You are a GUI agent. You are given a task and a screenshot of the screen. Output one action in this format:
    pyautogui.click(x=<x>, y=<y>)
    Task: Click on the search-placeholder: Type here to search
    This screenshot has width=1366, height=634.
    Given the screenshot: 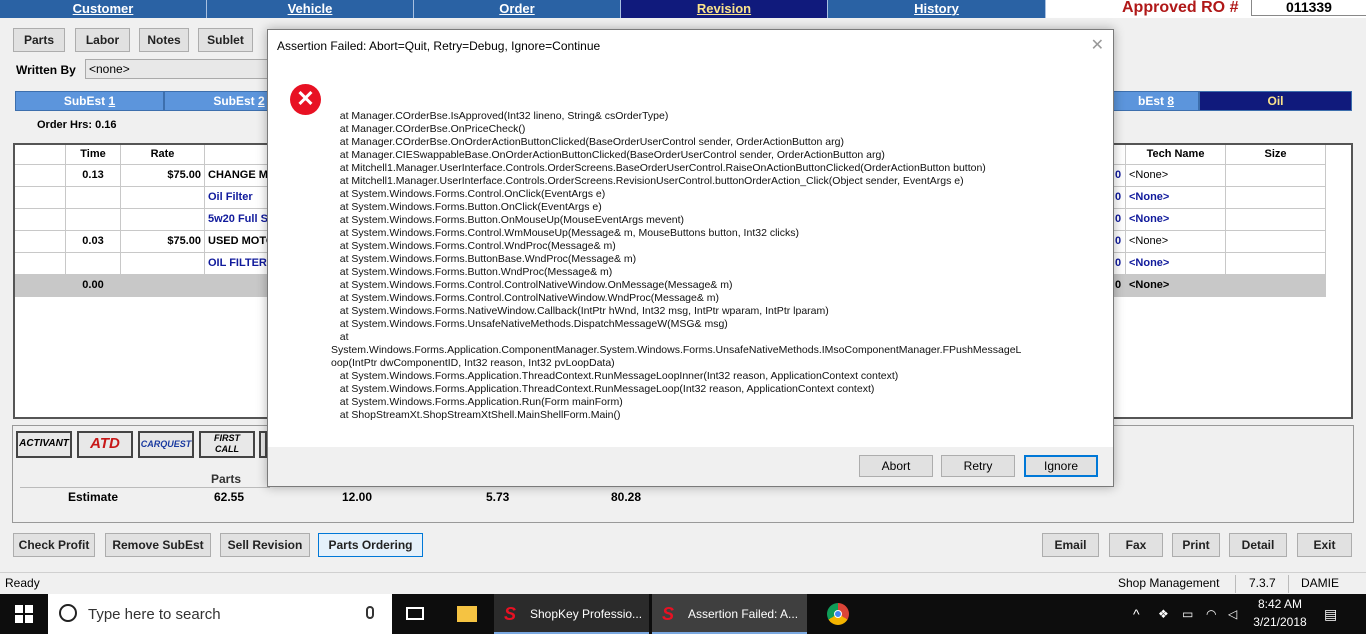 What is the action you would take?
    pyautogui.click(x=154, y=614)
    